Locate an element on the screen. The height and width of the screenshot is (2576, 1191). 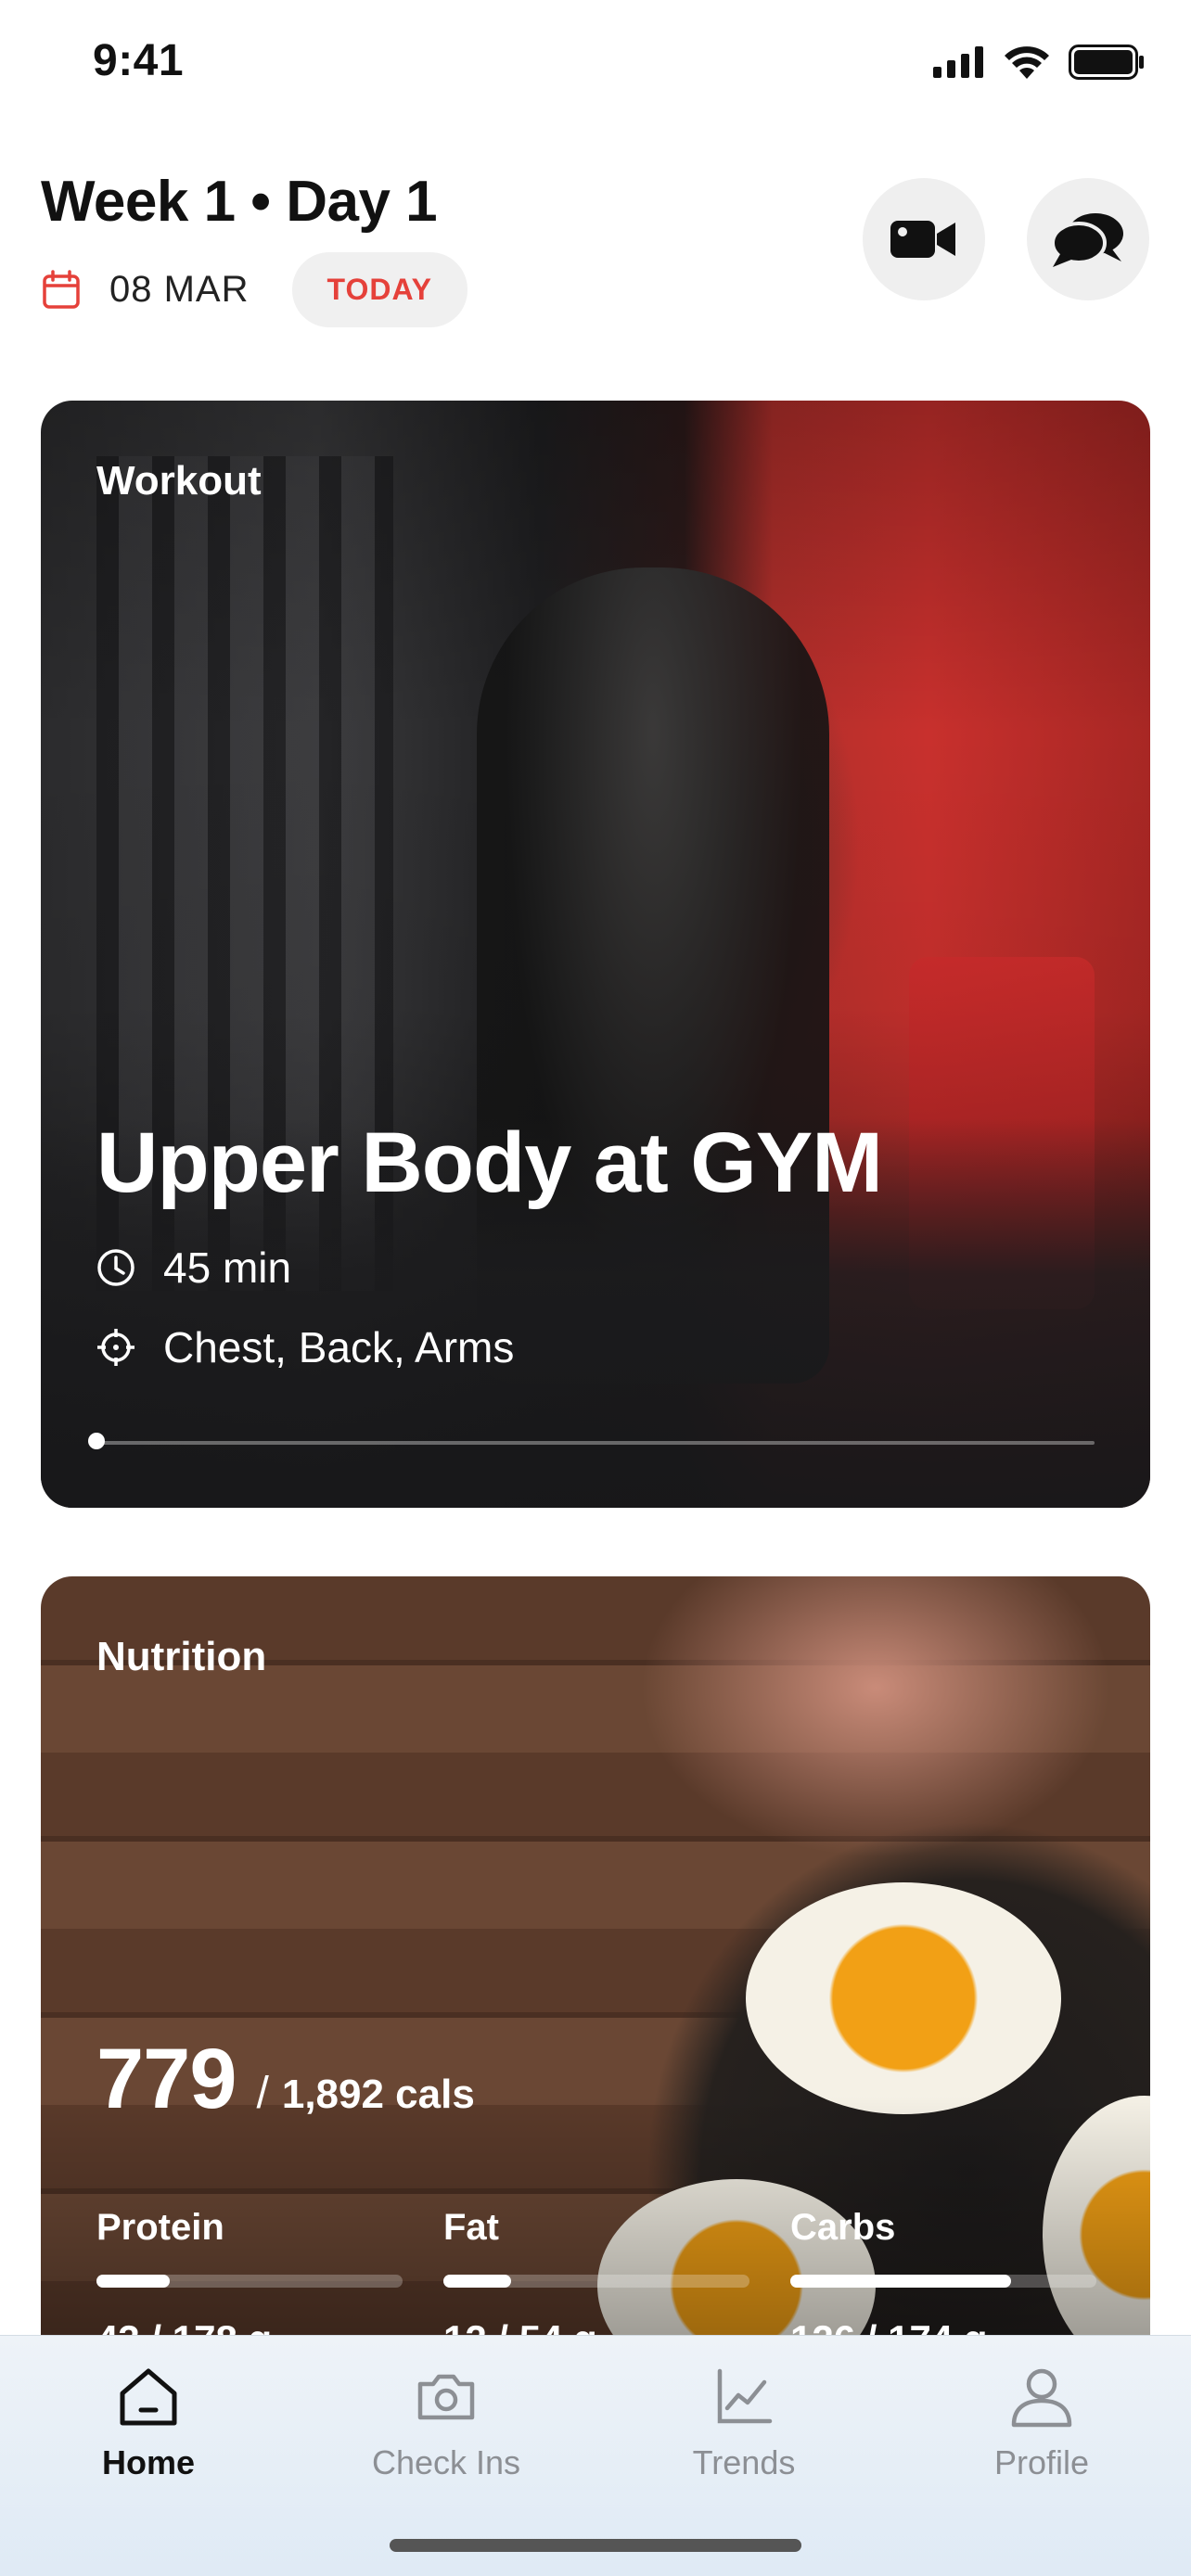
tab-trends: Trends is located at coordinates (744, 2423).